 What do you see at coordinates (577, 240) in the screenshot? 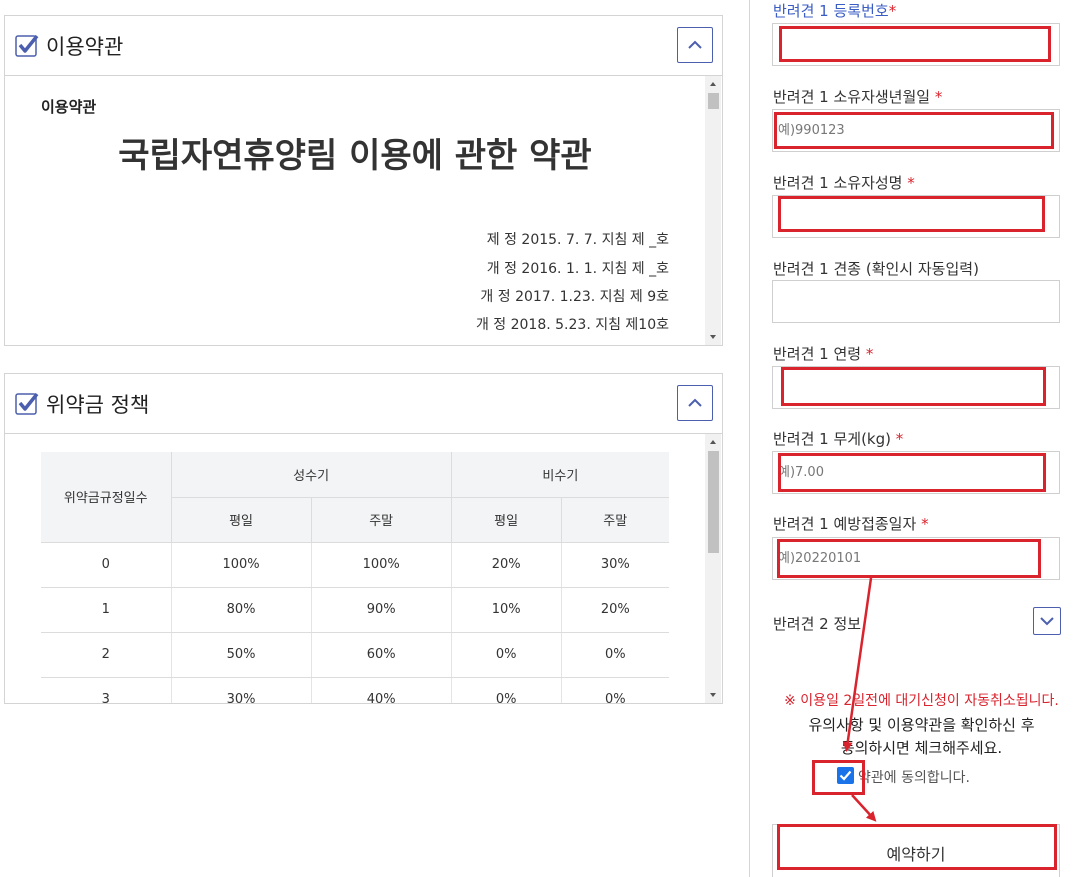
I see `revision-line: 제 정 2015. 7. 7. 지침 제 _호` at bounding box center [577, 240].